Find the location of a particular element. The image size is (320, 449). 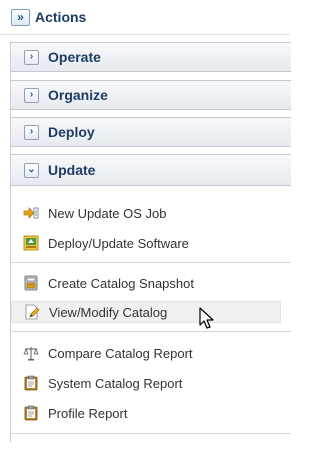

action-view-modify-catalog: View/Modify Catalog is located at coordinates (146, 312).